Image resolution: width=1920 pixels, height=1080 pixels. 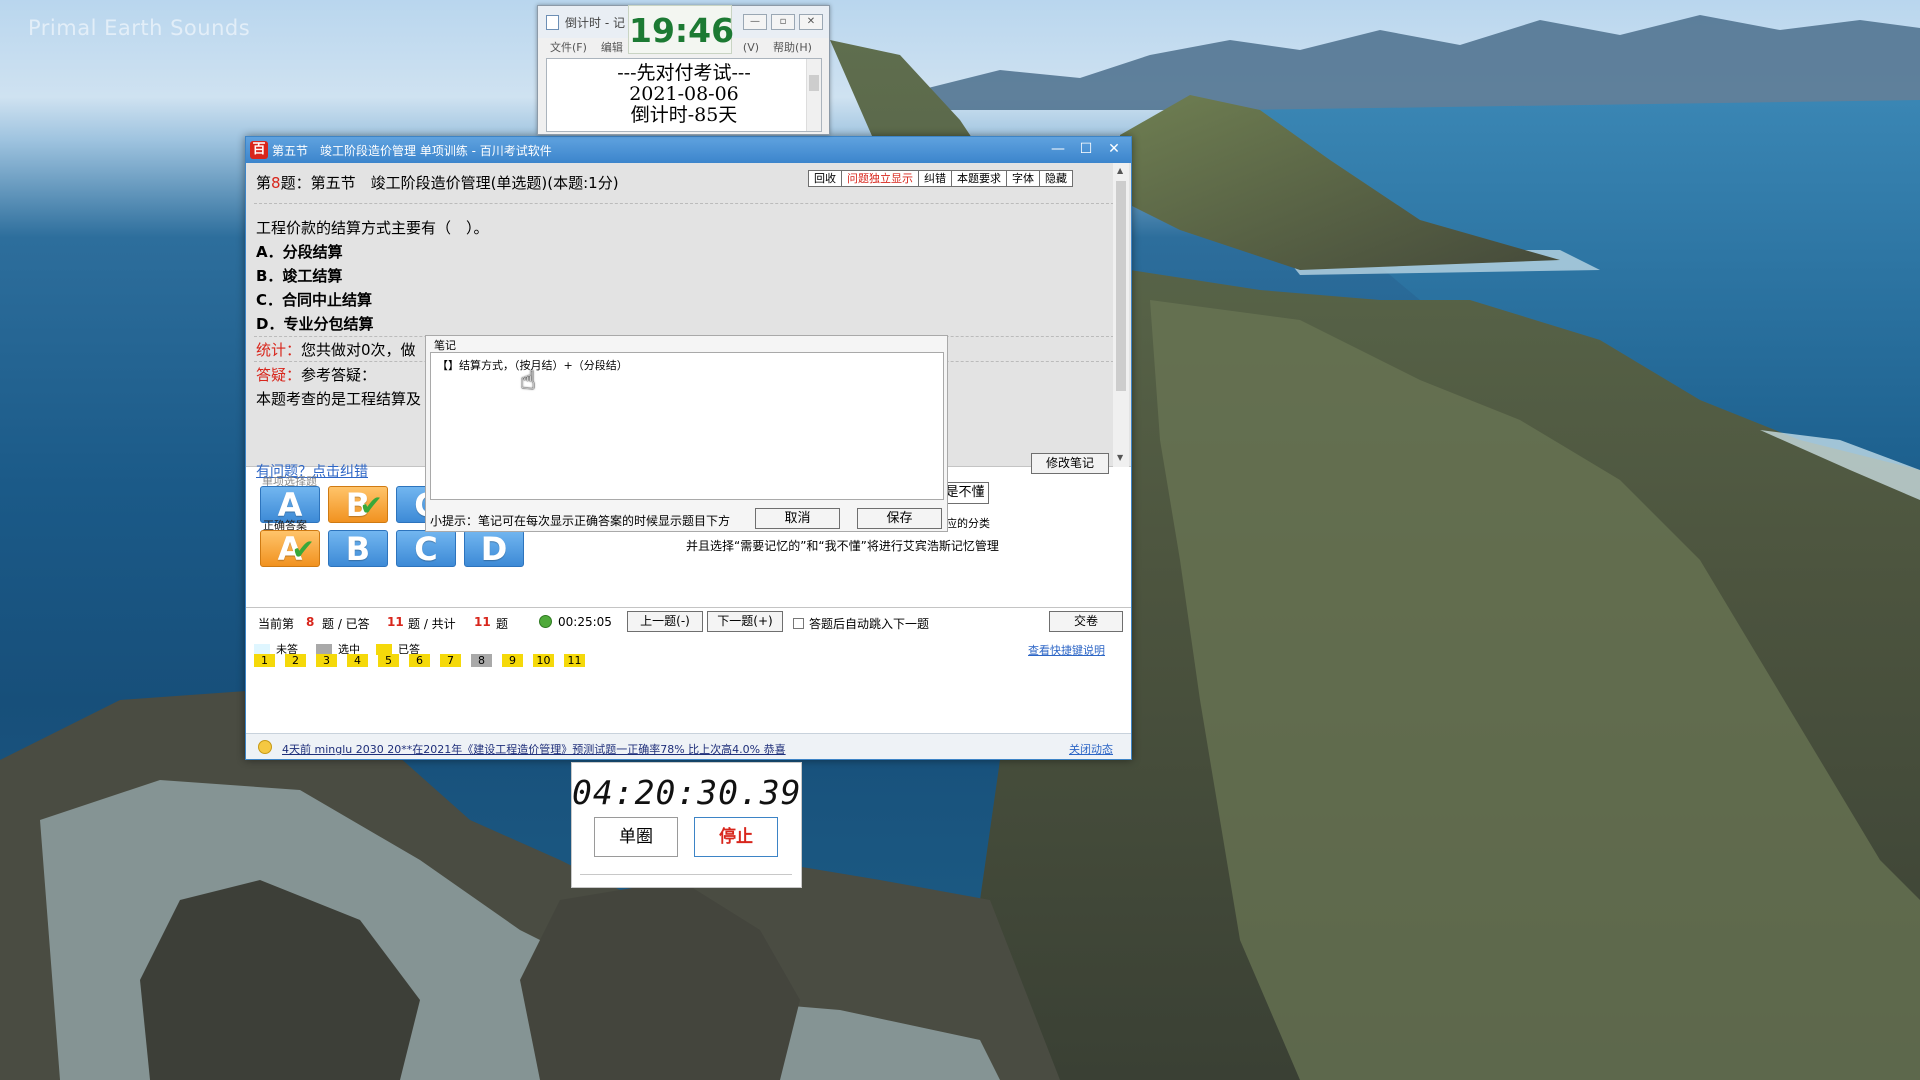 What do you see at coordinates (1114, 149) in the screenshot?
I see `close-icon: ✕` at bounding box center [1114, 149].